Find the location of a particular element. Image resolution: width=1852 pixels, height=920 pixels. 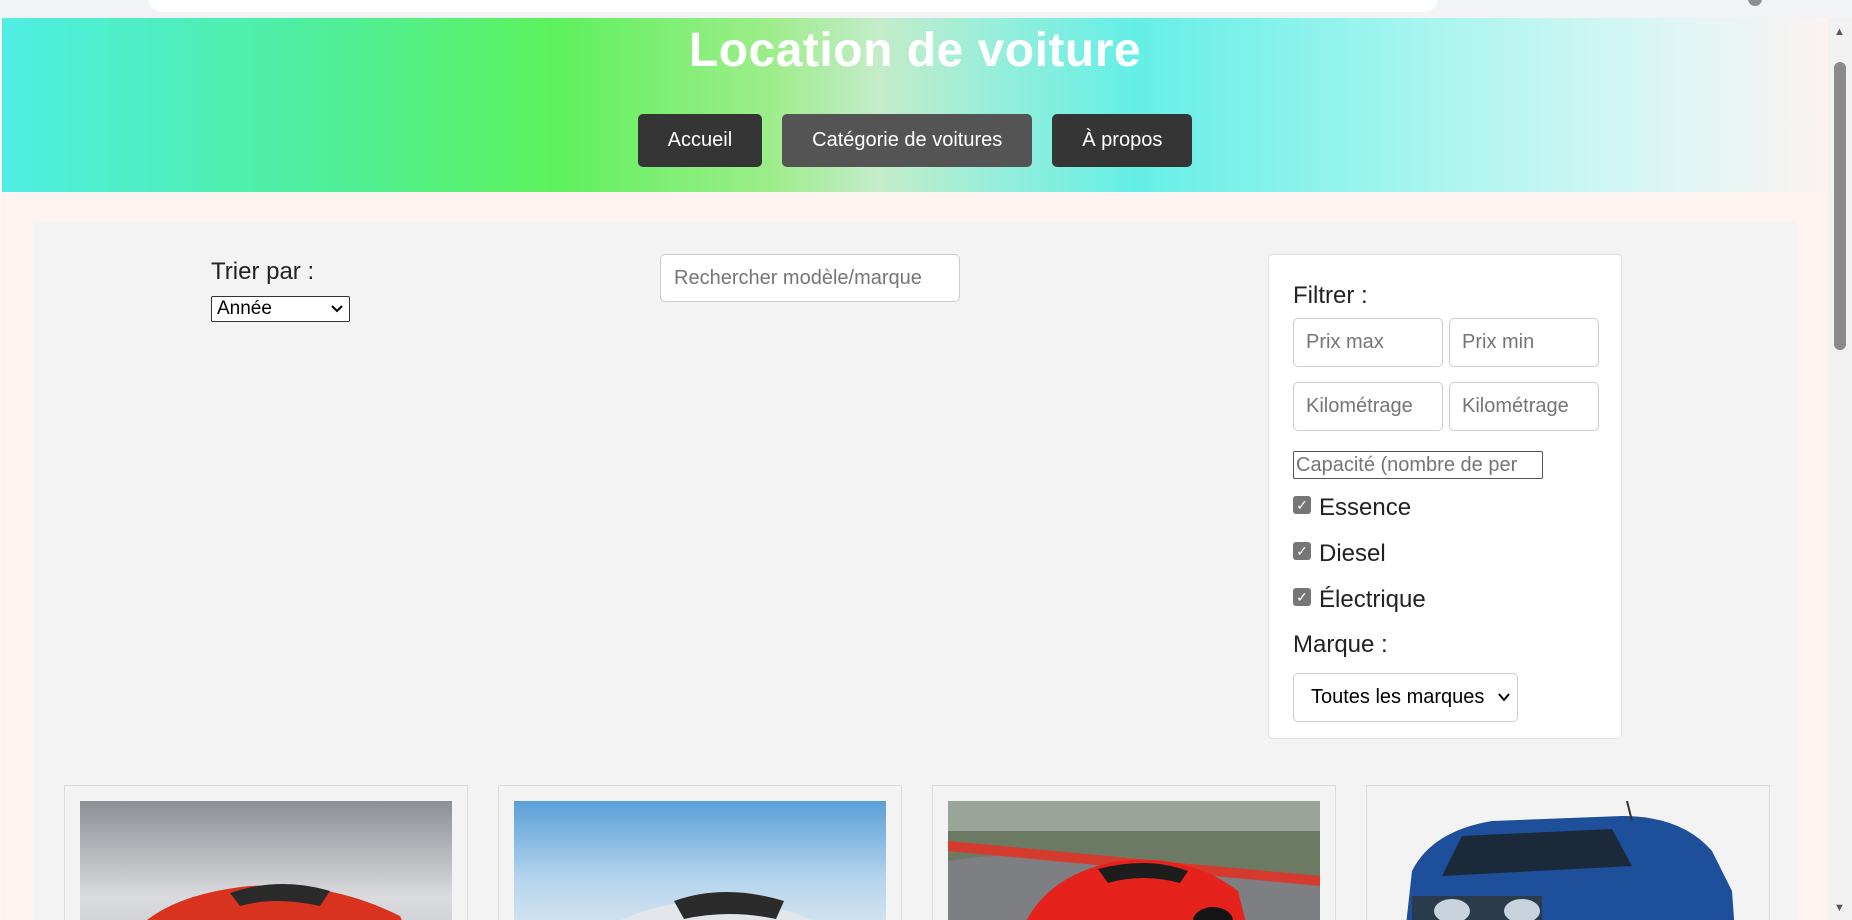

fuel-diesel-label: Diesel is located at coordinates (1352, 553).